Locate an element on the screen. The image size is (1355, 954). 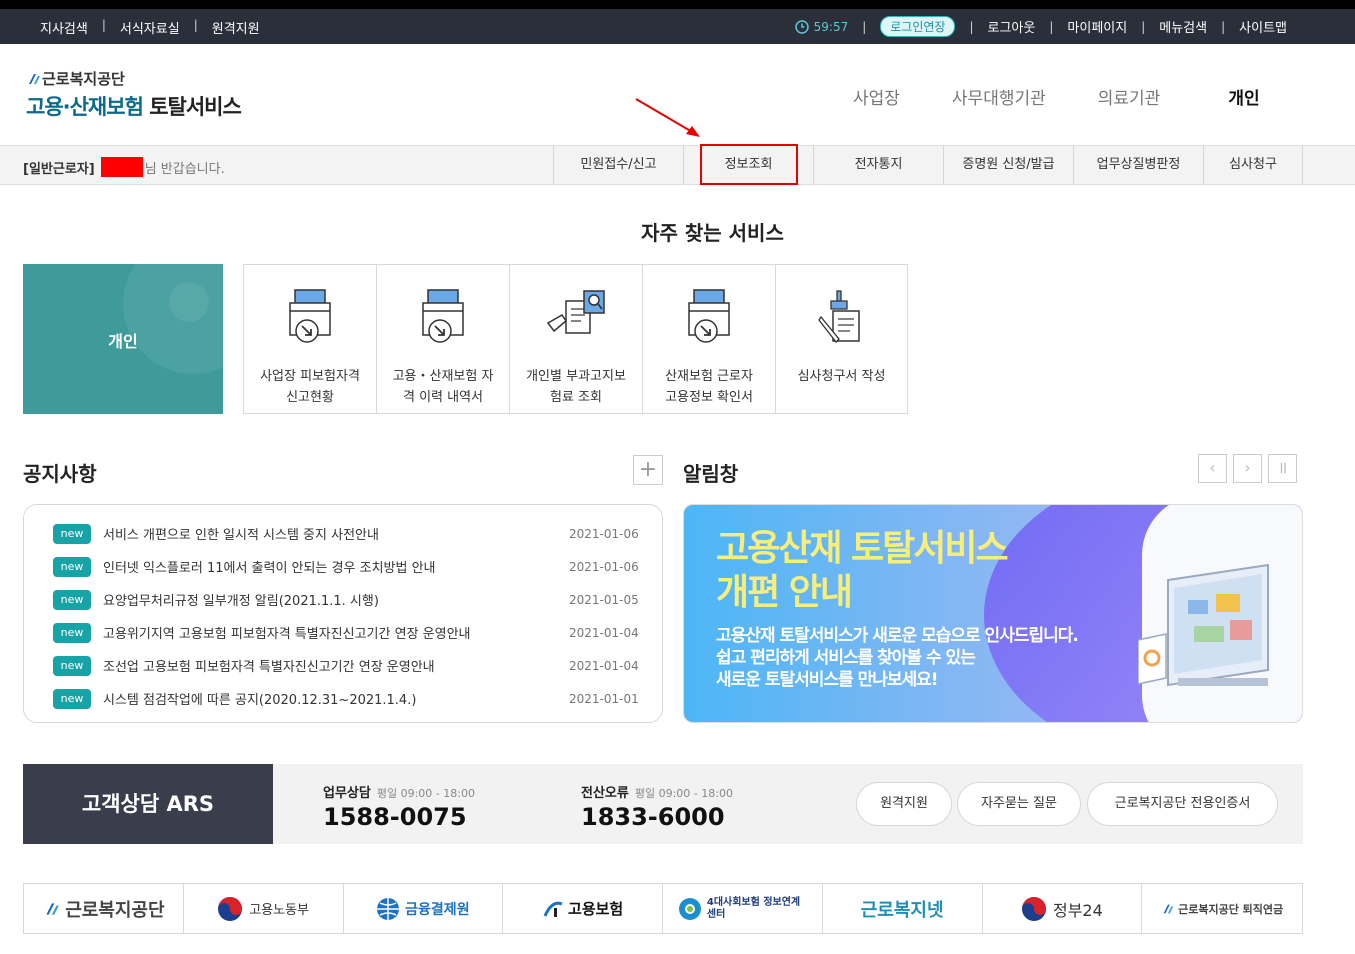
footer-link-gov24: 정부24 is located at coordinates (1063, 908).